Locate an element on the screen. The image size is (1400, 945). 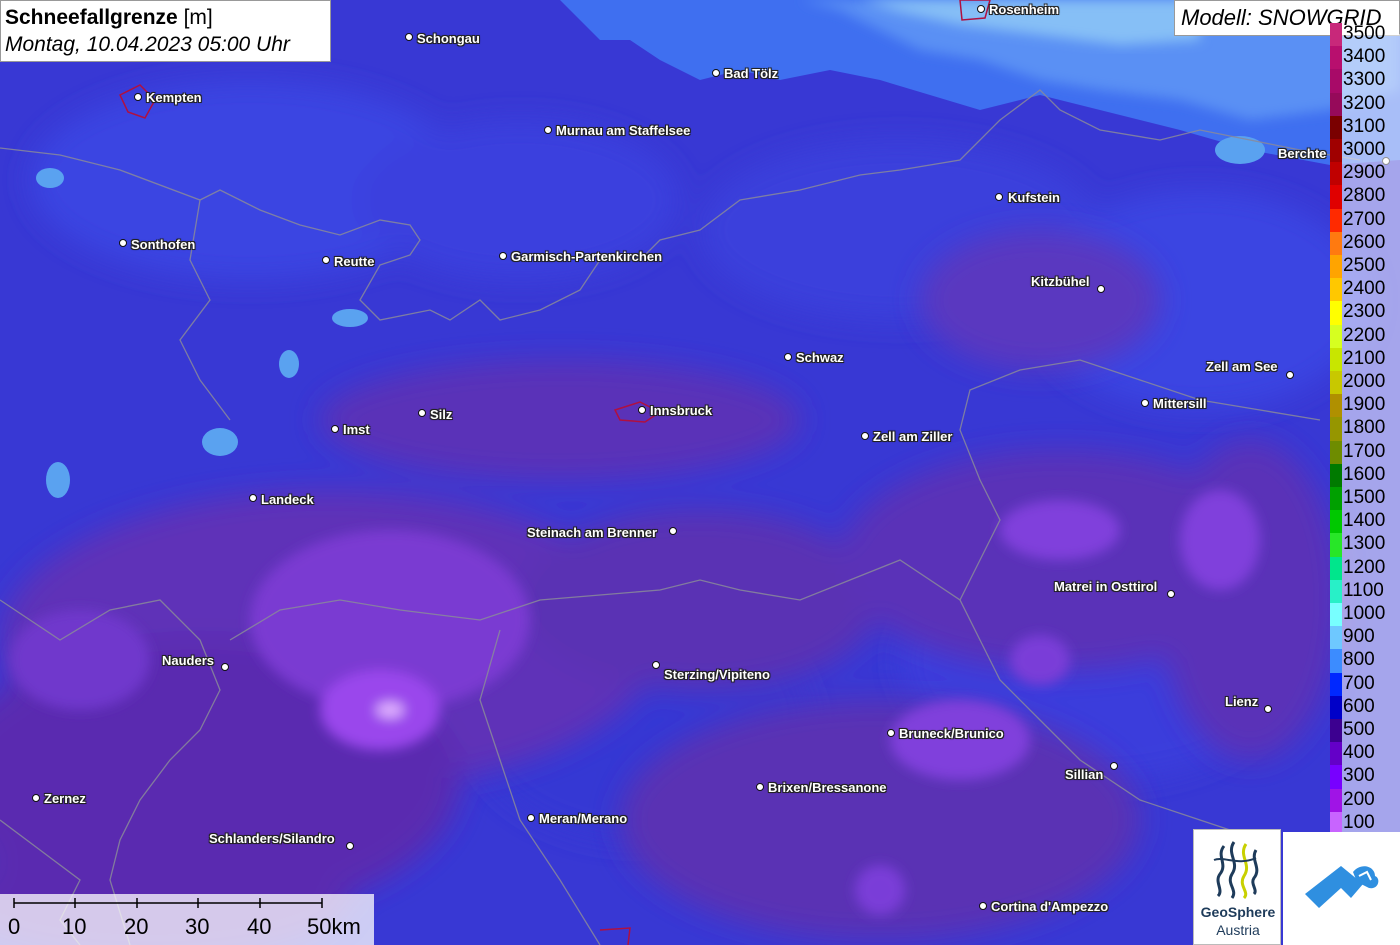
legend-label: 1900 is located at coordinates (1364, 405).